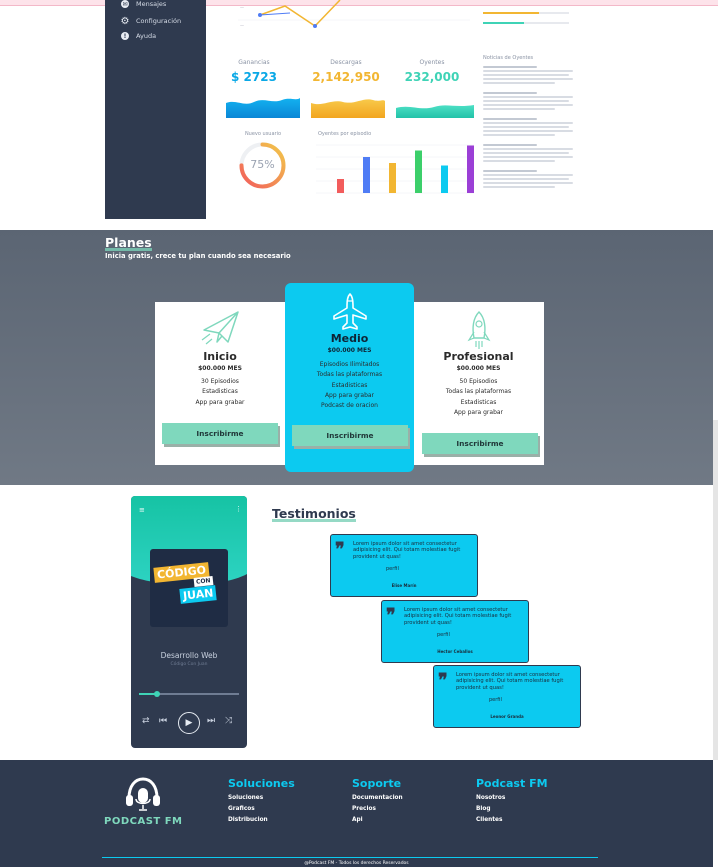  Describe the element at coordinates (142, 510) in the screenshot. I see `menu-icon: ≡` at that location.